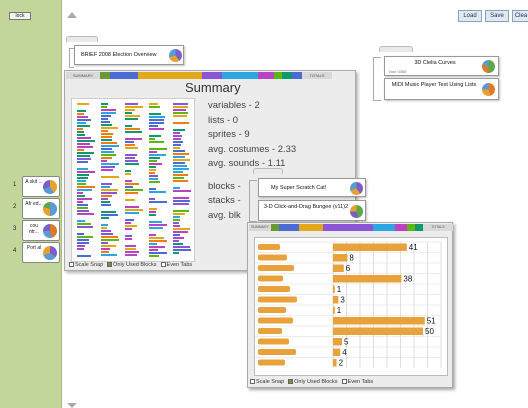 The image size is (528, 408). Describe the element at coordinates (270, 331) in the screenshot. I see `block-label-pill` at that location.